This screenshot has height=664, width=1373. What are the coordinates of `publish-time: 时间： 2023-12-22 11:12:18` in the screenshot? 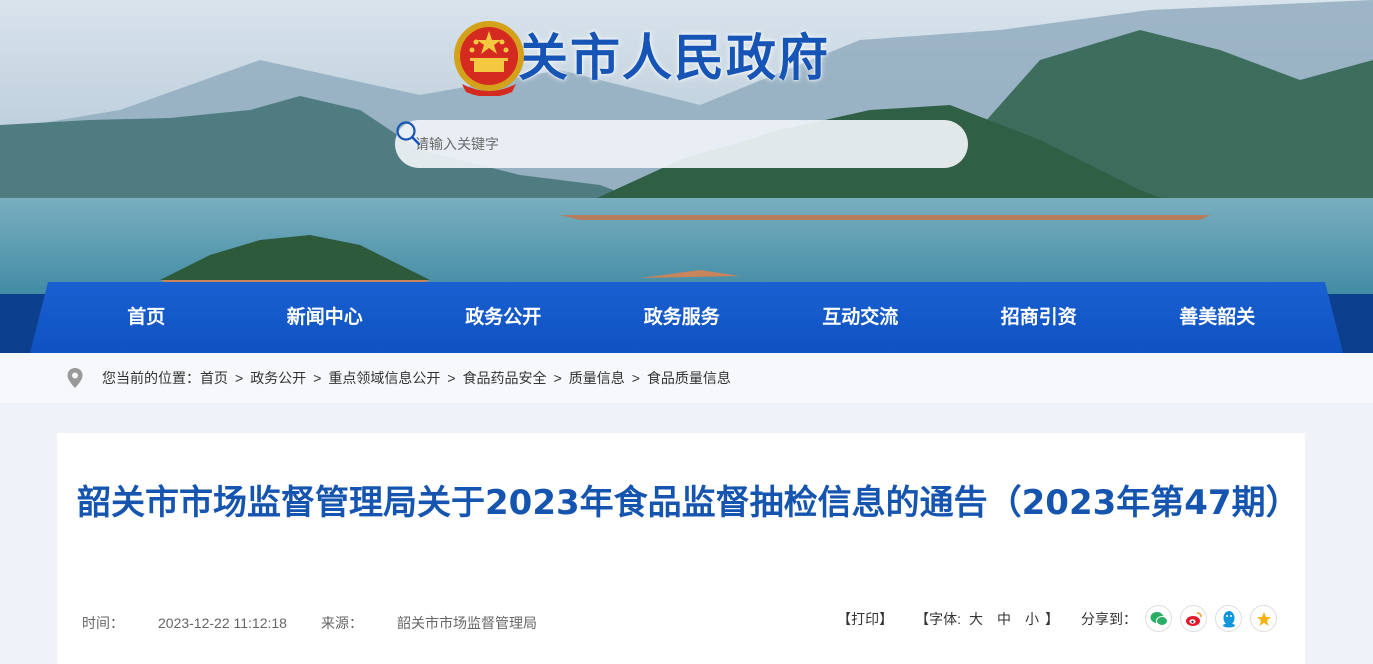 It's located at (184, 623).